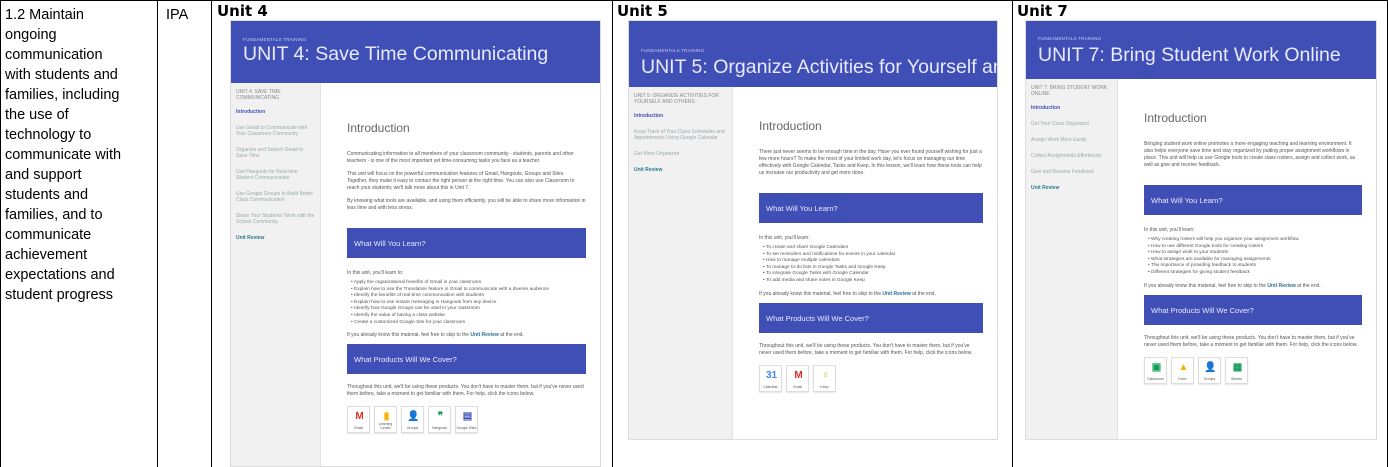 The width and height of the screenshot is (1388, 467). I want to click on sidebar-item: Assign Work More Easily, so click(1071, 140).